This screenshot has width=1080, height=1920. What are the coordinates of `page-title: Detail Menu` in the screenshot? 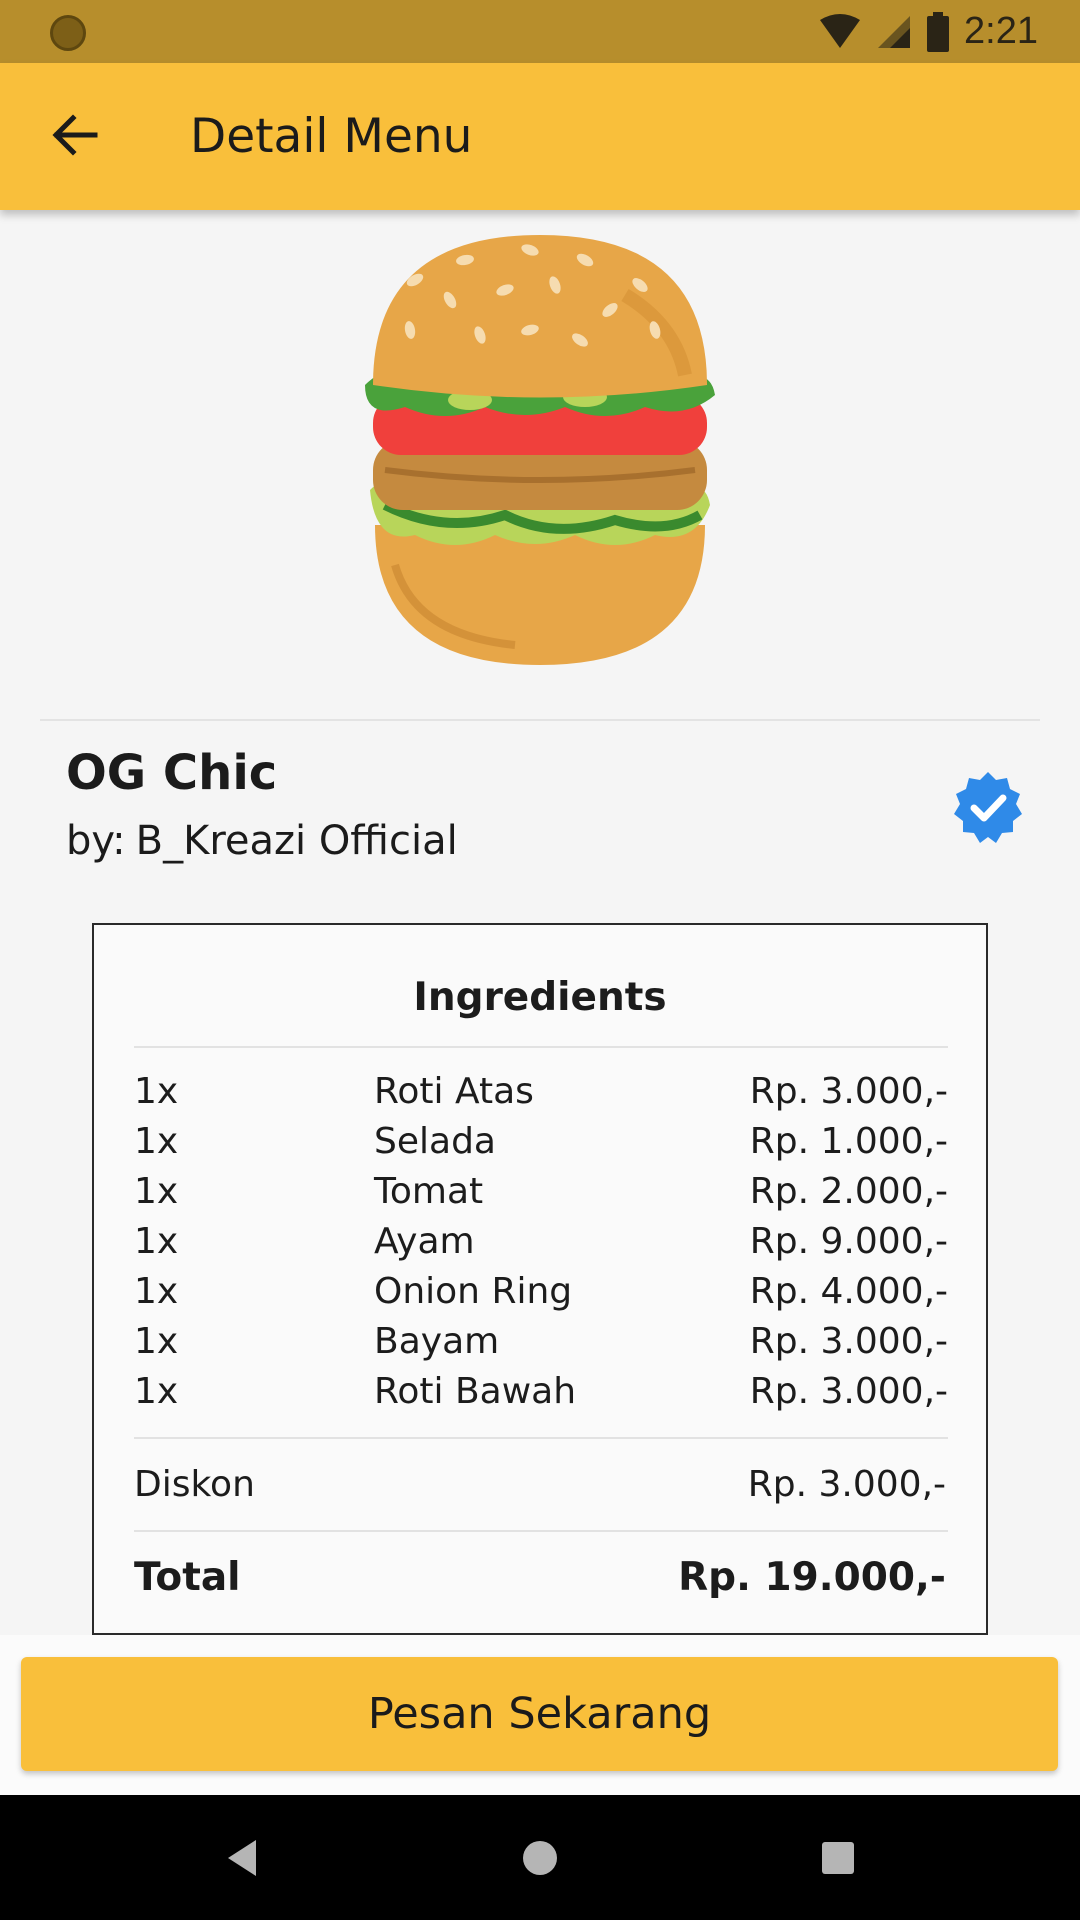 It's located at (331, 136).